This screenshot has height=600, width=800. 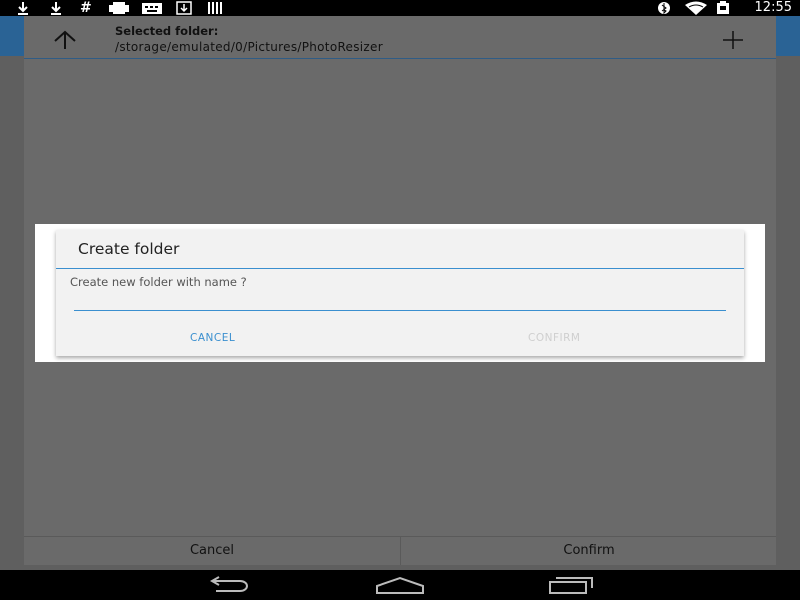 What do you see at coordinates (400, 301) in the screenshot?
I see `folder-name-input` at bounding box center [400, 301].